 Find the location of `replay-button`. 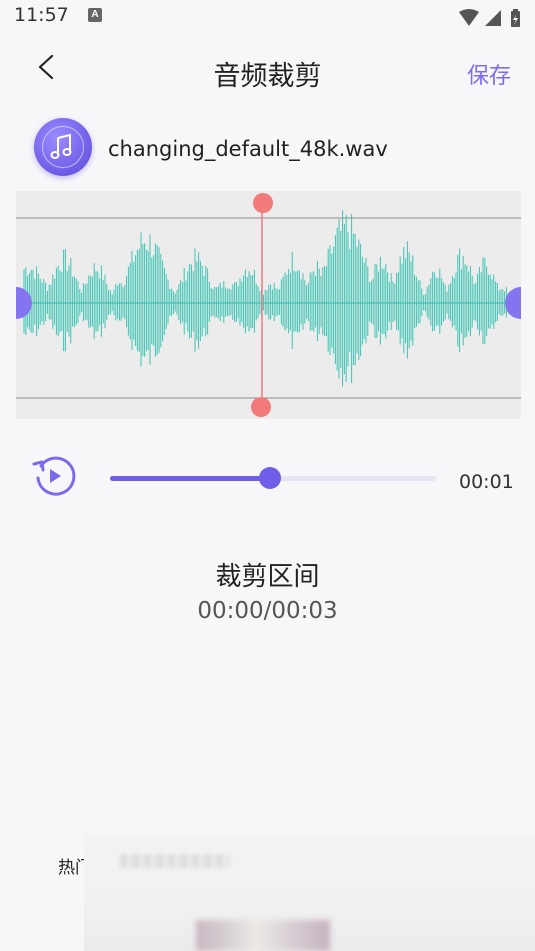

replay-button is located at coordinates (54, 476).